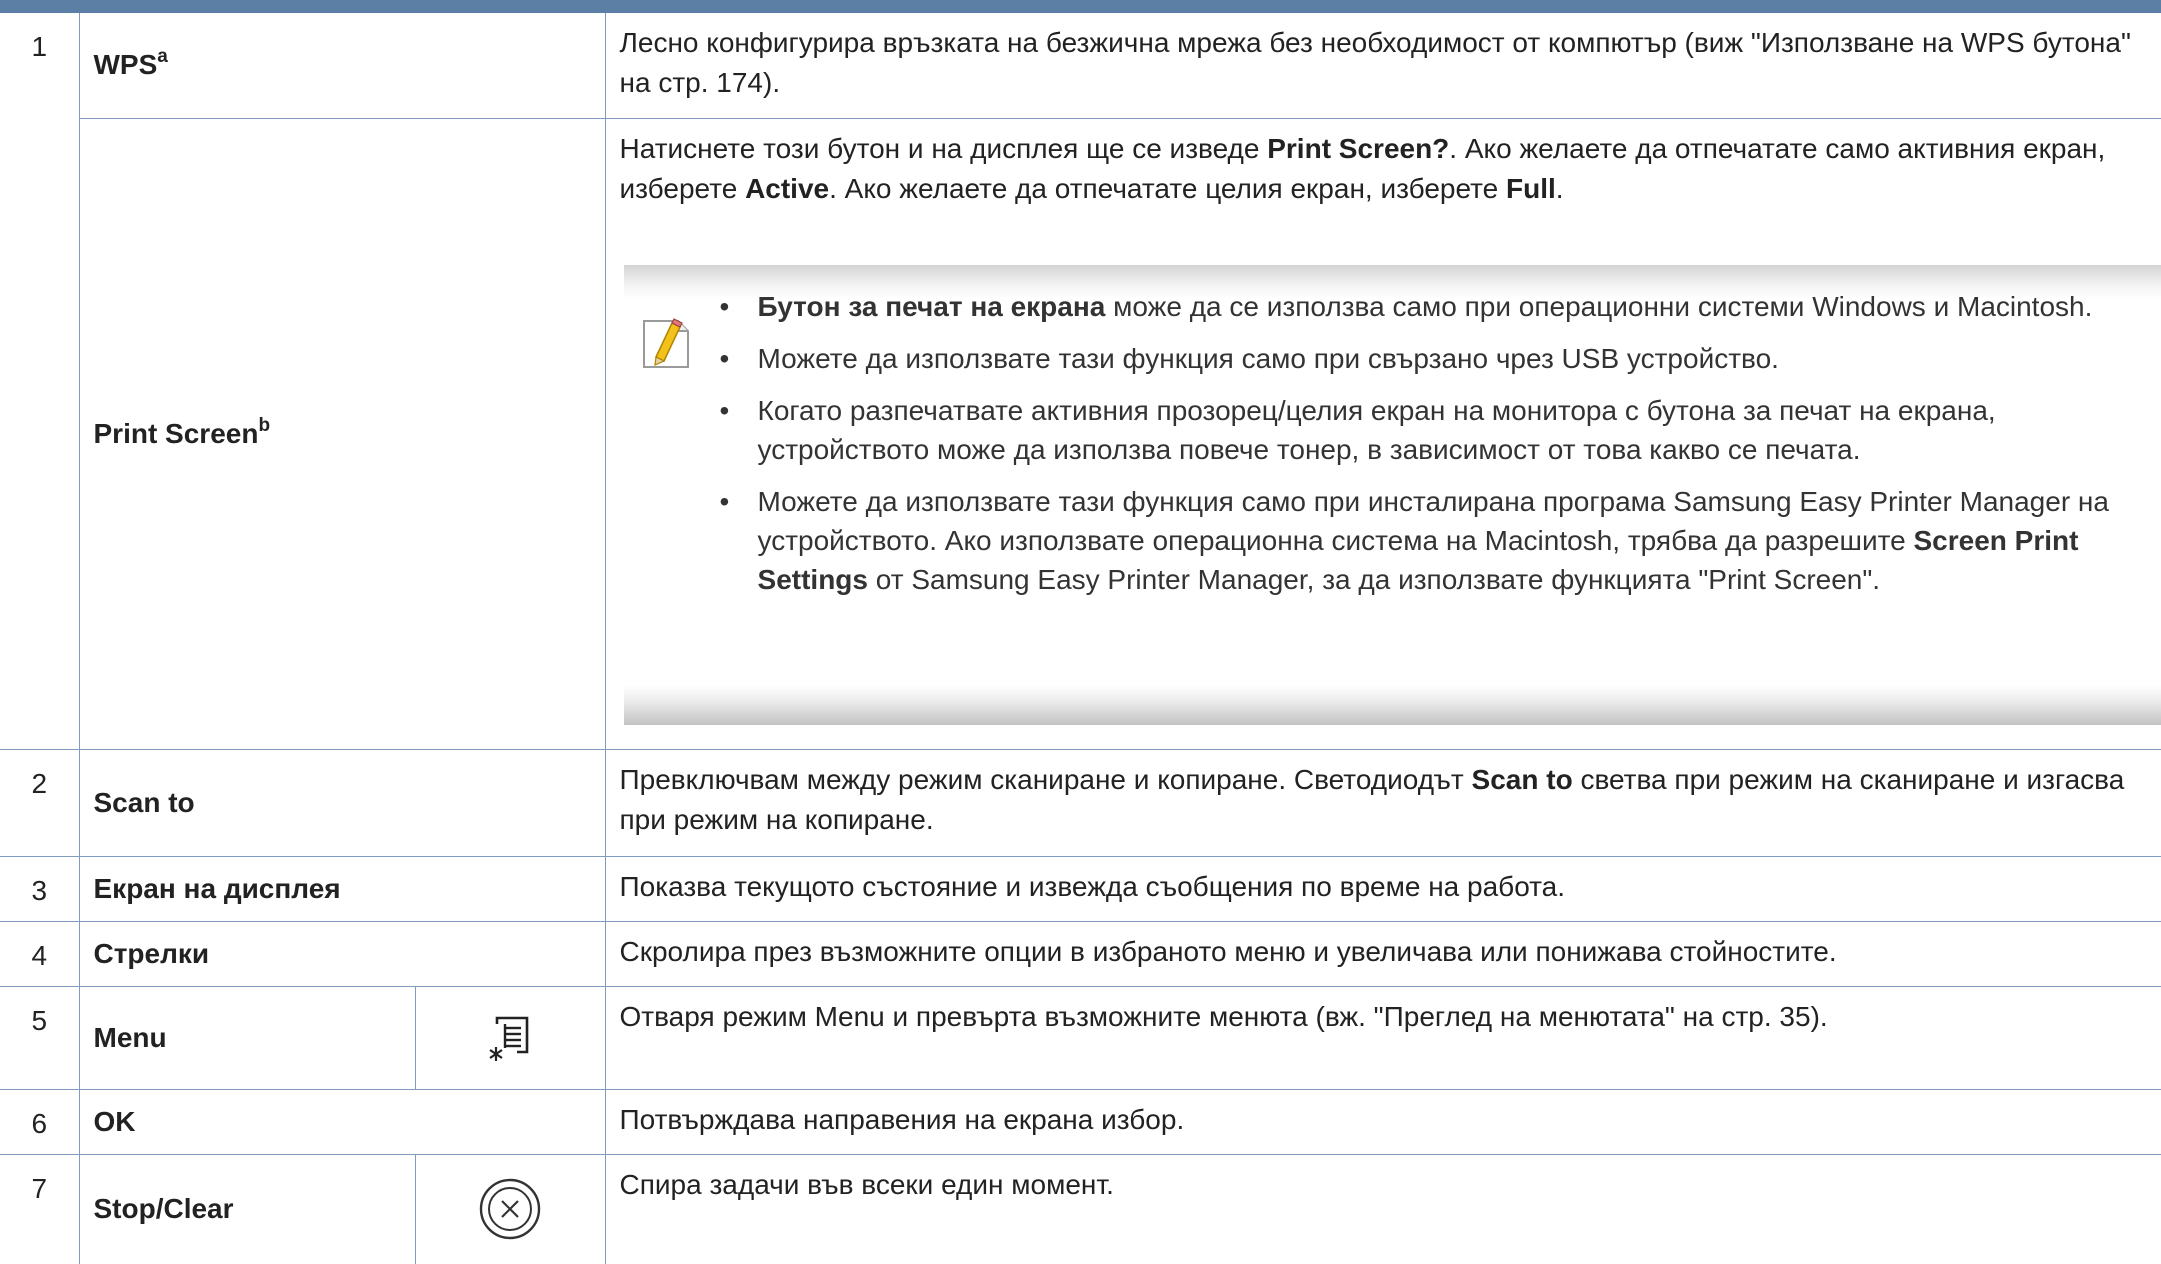 The image size is (2161, 1264). Describe the element at coordinates (40, 803) in the screenshot. I see `row-number: 2` at that location.